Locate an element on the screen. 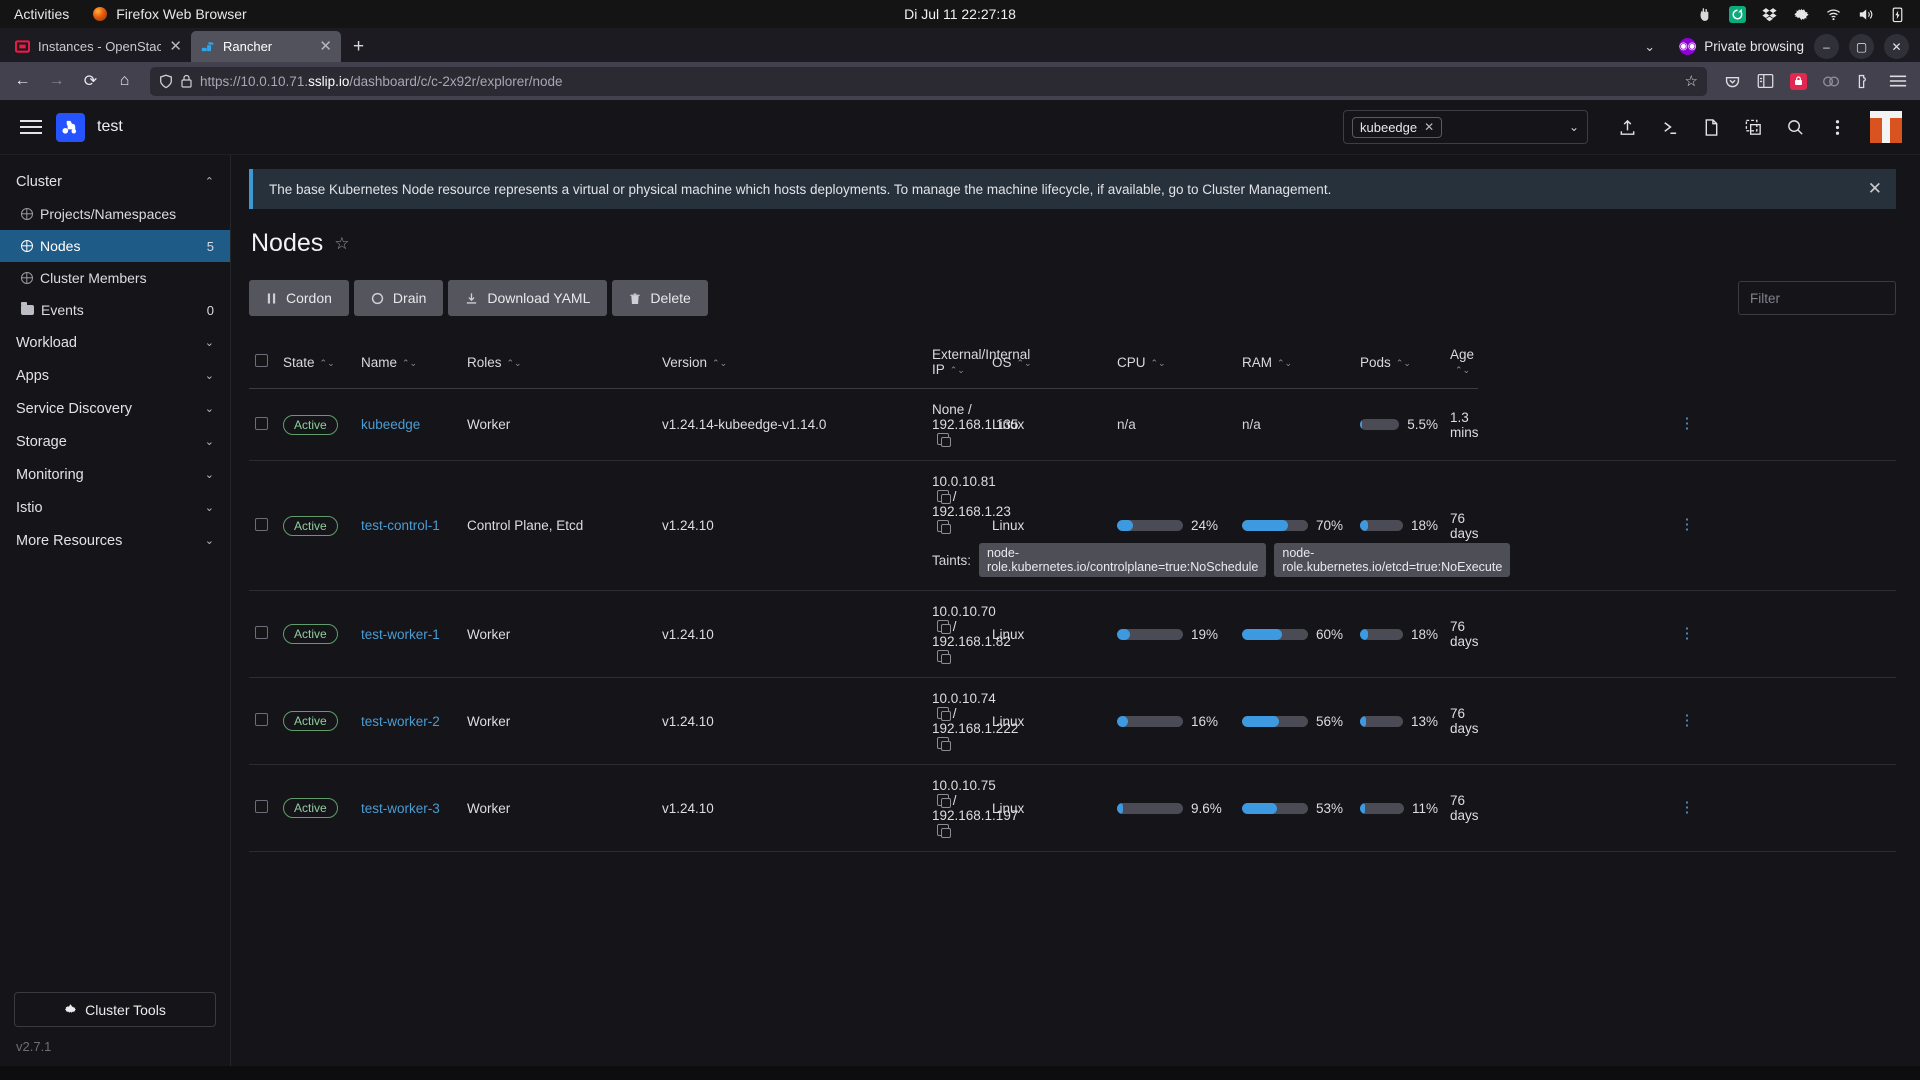 The width and height of the screenshot is (1920, 1080). column-header-state: State ⌃⌄ is located at coordinates (316, 363).